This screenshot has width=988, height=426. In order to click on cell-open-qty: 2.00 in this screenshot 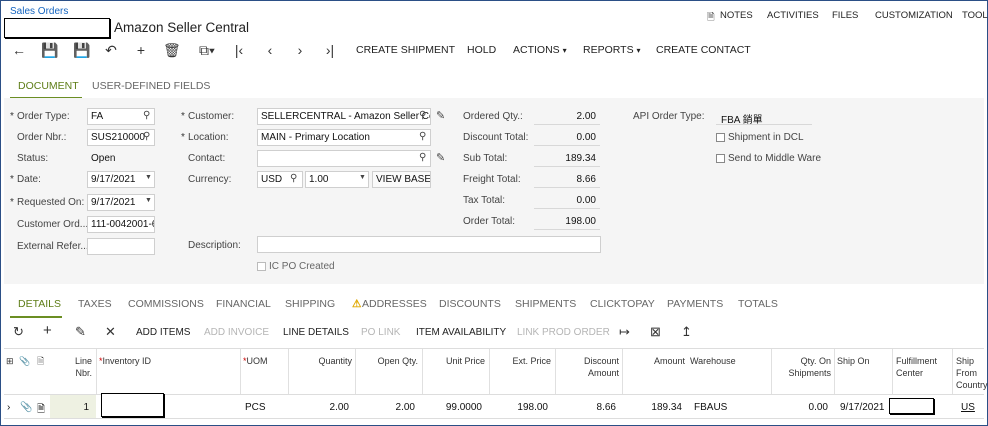, I will do `click(386, 407)`.